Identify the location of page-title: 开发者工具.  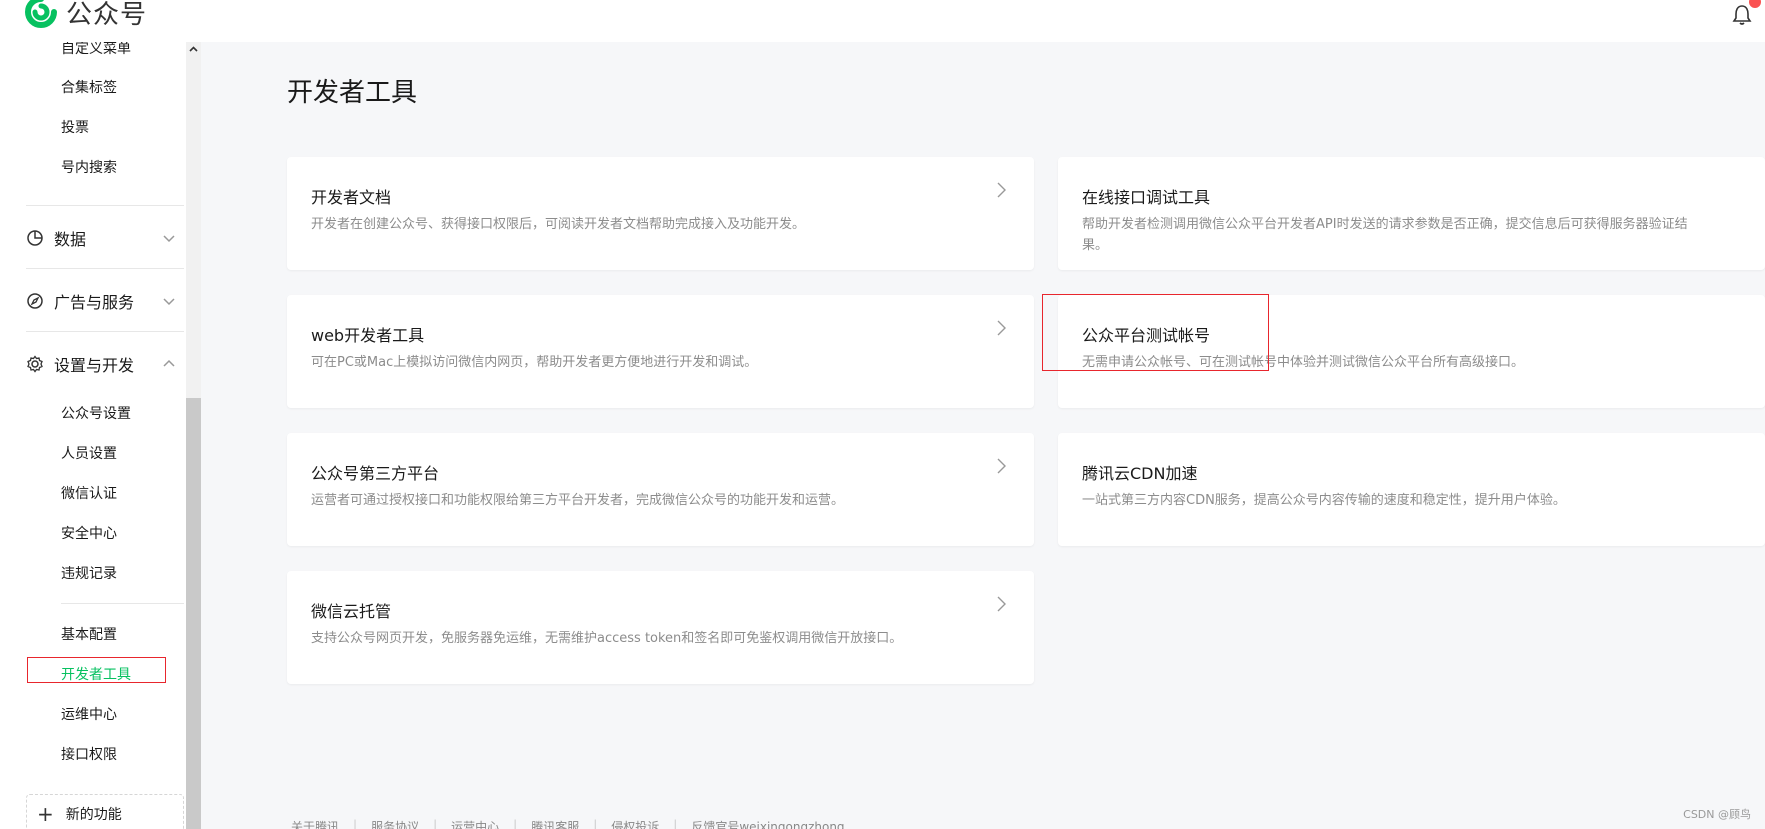
(352, 93).